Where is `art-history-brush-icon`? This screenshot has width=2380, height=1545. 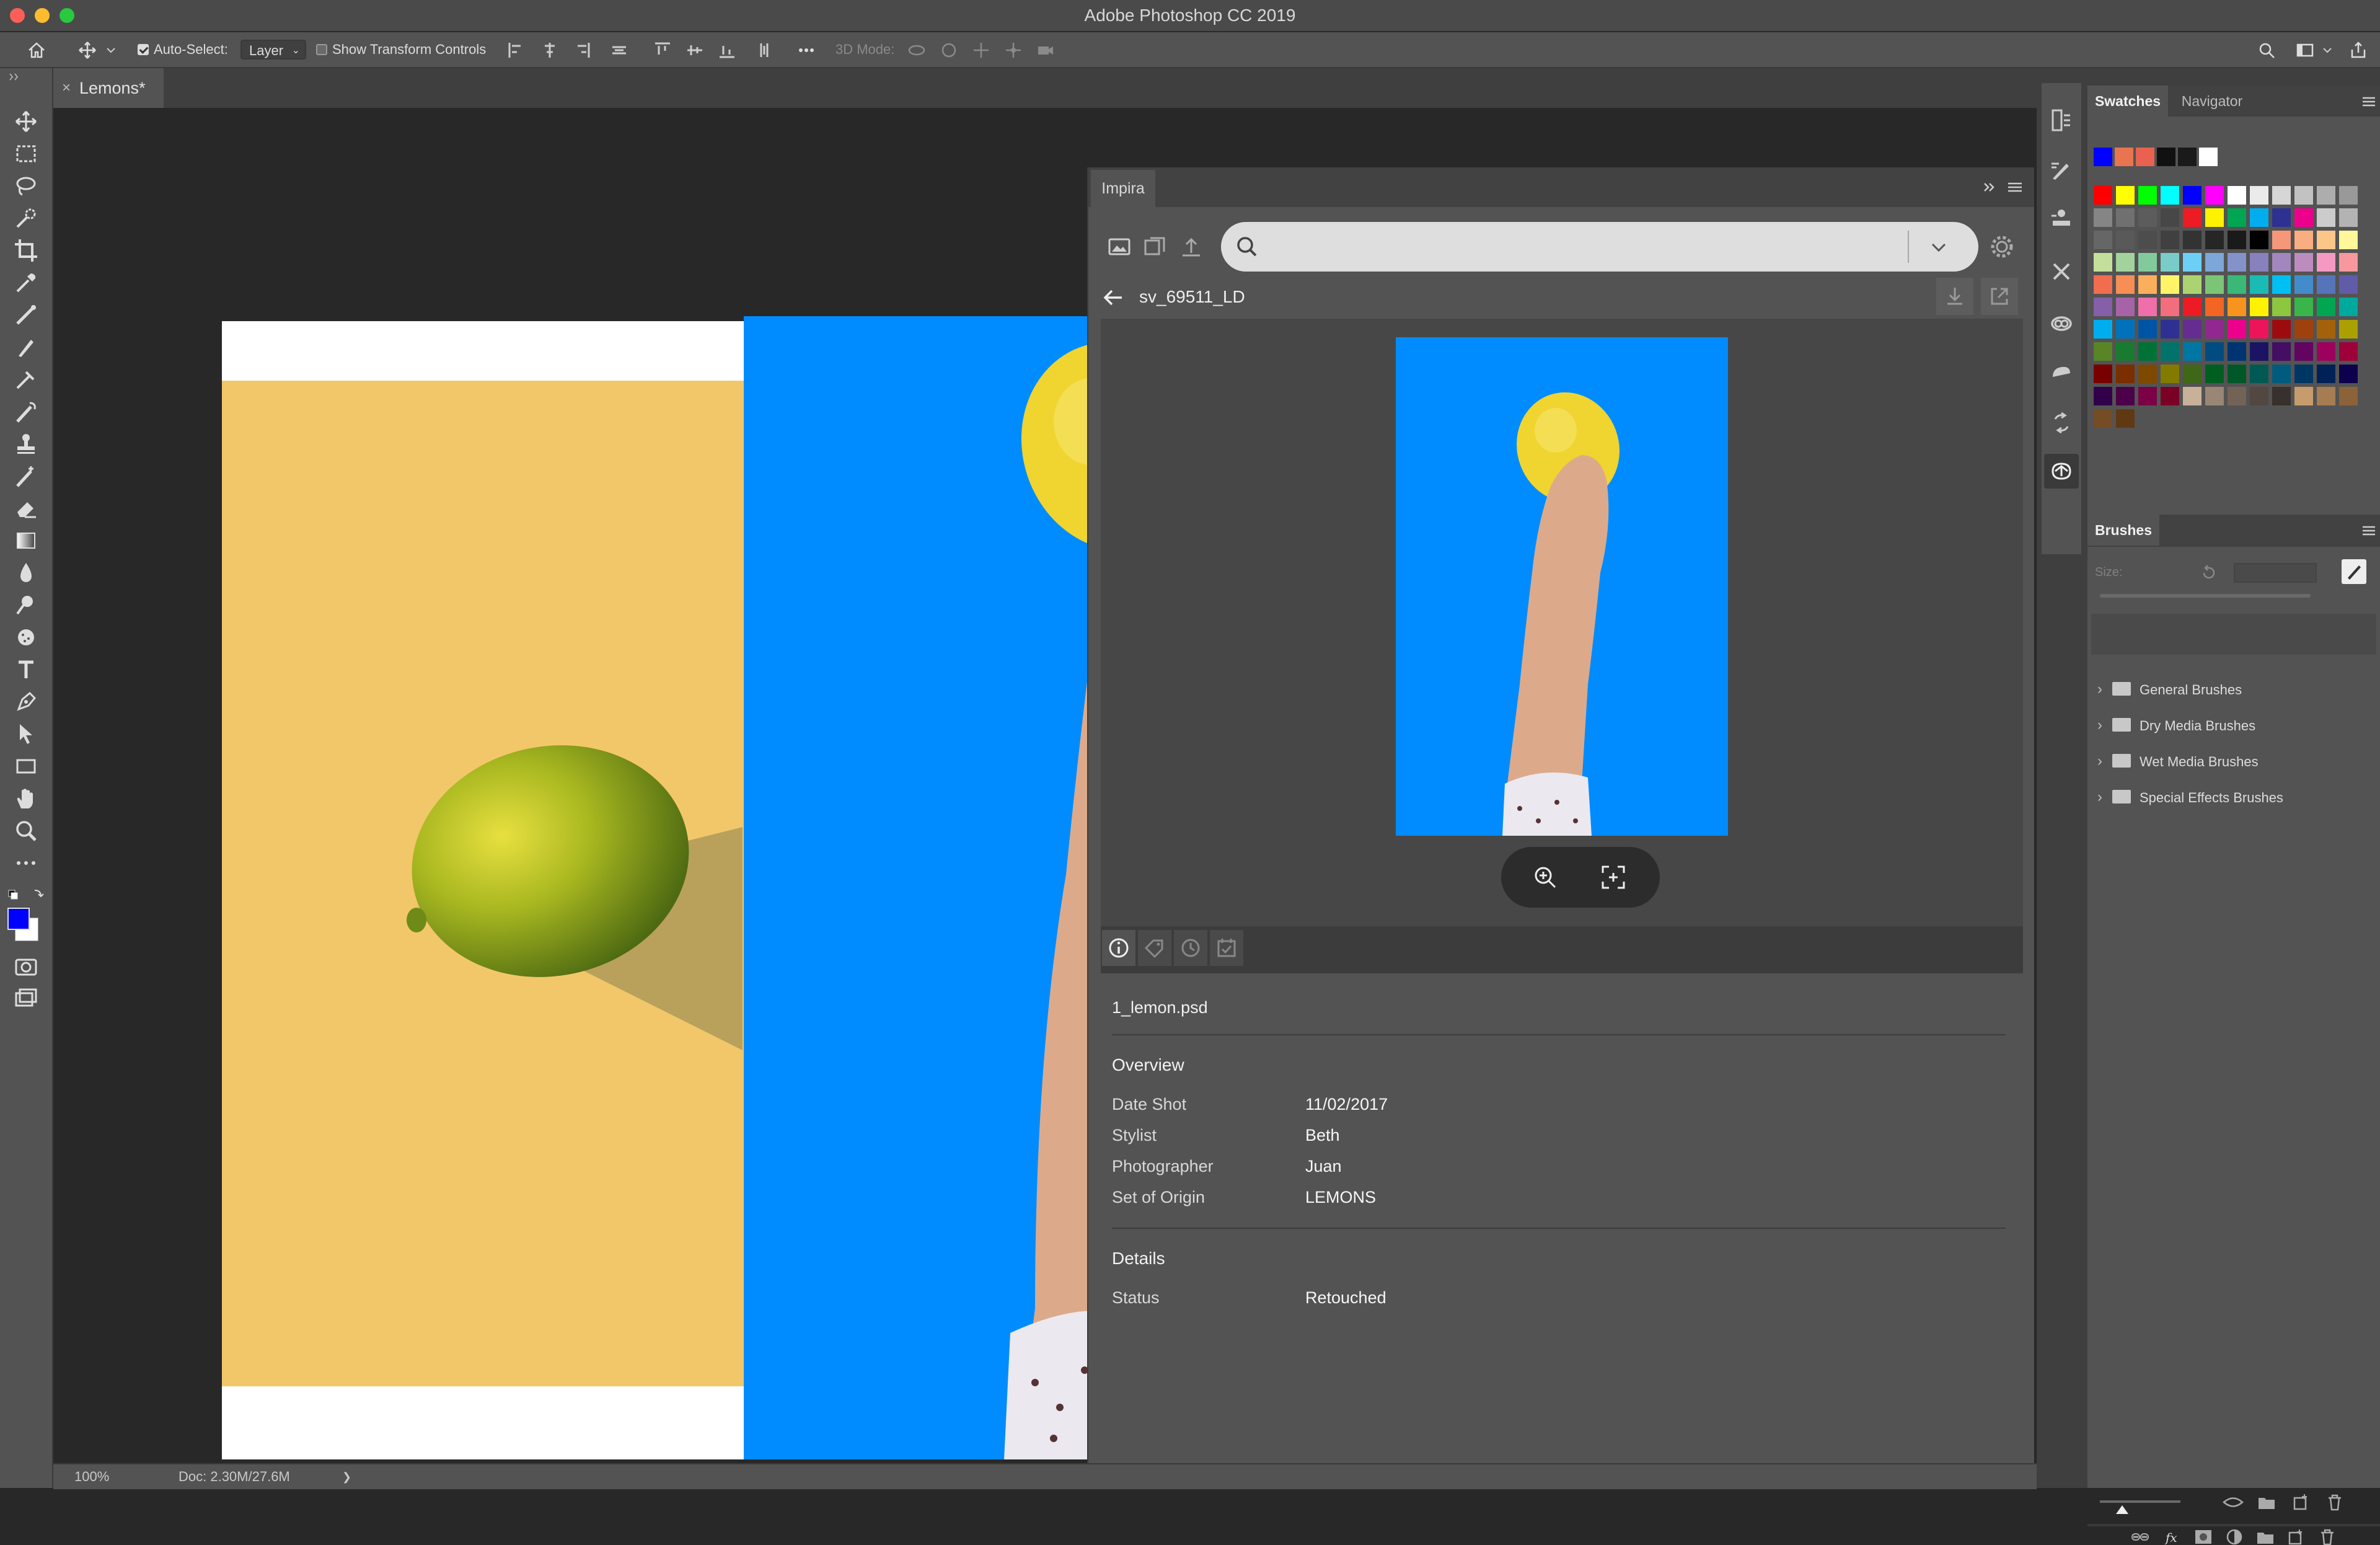
art-history-brush-icon is located at coordinates (26, 476).